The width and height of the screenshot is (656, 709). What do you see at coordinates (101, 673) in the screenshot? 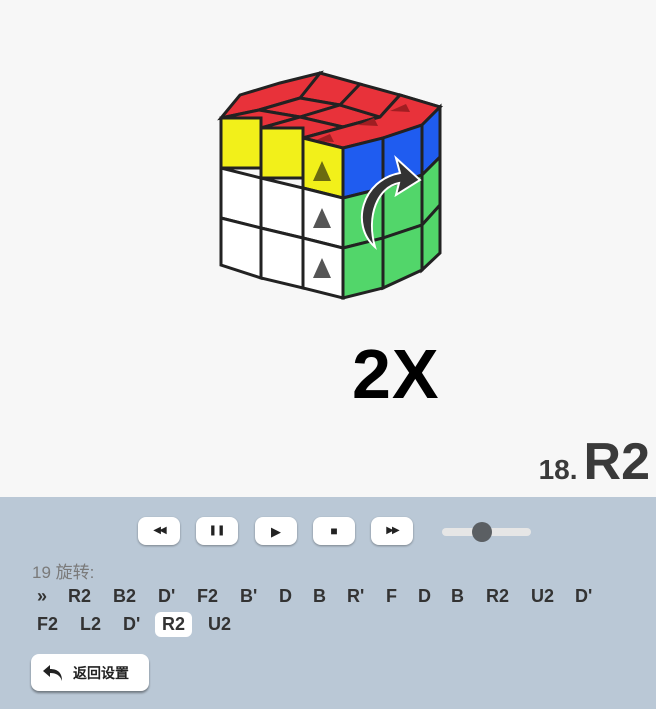
I see `back-to-settings-label: 返回设置` at bounding box center [101, 673].